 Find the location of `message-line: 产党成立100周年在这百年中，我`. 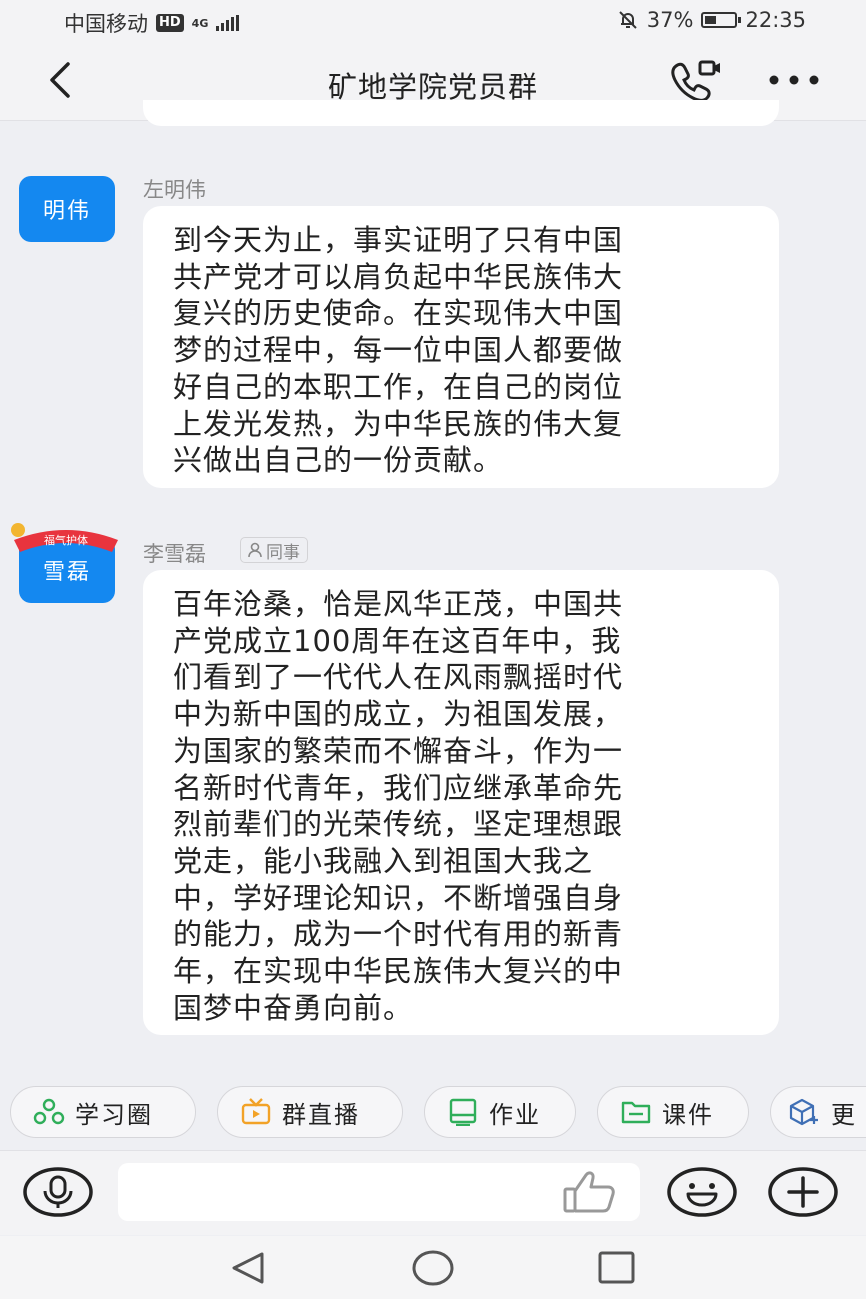

message-line: 产党成立100周年在这百年中，我 is located at coordinates (397, 640).